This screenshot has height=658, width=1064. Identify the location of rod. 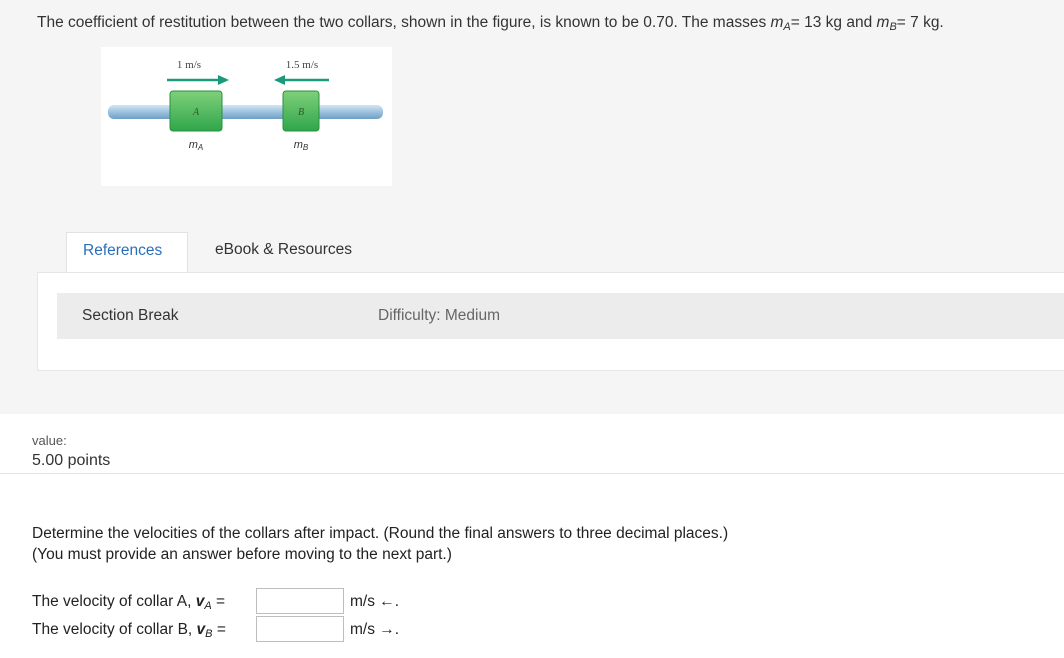
(245, 112).